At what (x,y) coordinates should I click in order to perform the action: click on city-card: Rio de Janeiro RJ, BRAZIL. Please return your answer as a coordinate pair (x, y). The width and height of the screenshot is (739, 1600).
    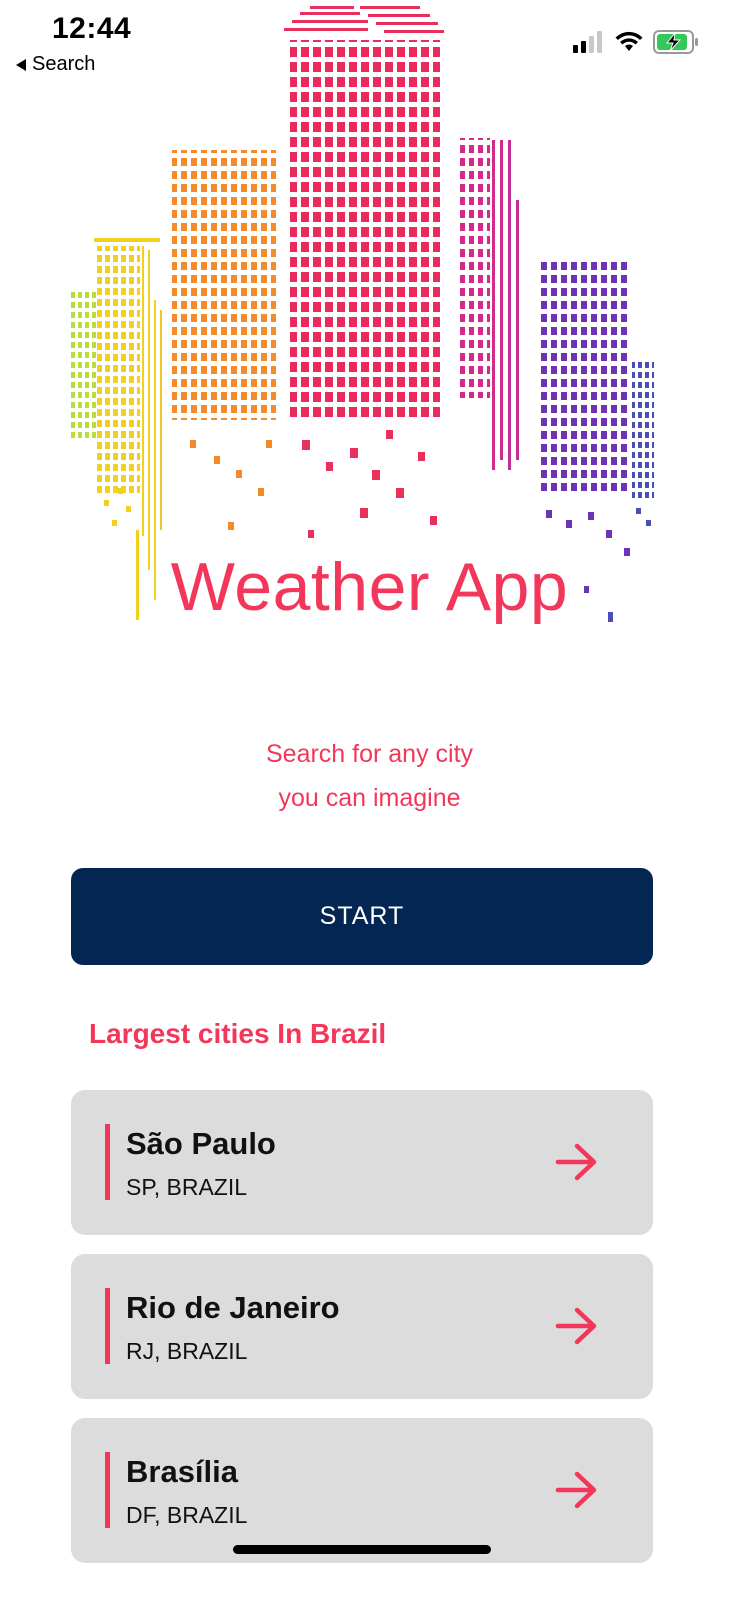
    Looking at the image, I should click on (362, 1326).